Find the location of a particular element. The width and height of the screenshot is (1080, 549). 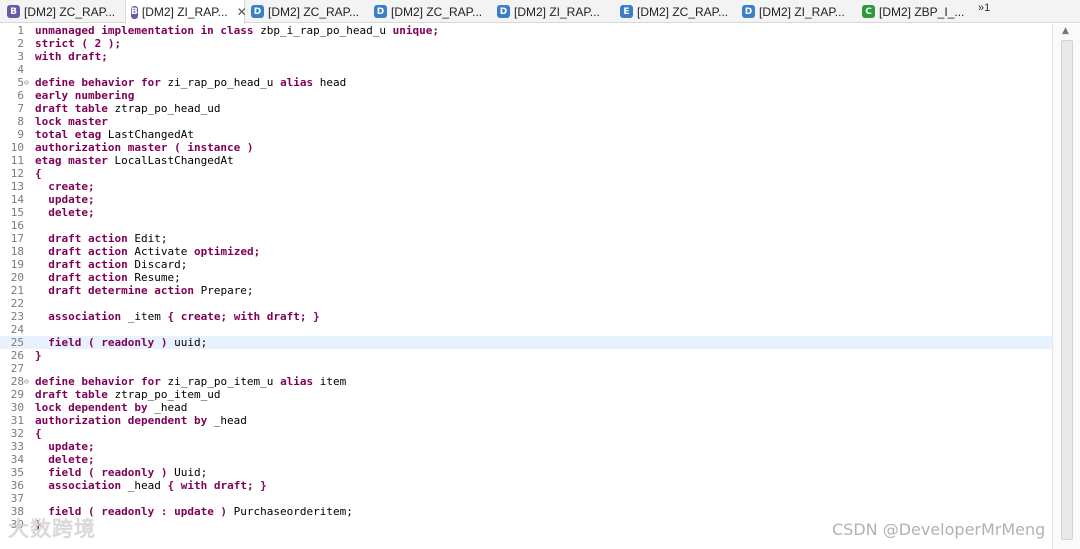

line-number: 10 is located at coordinates (17, 147).